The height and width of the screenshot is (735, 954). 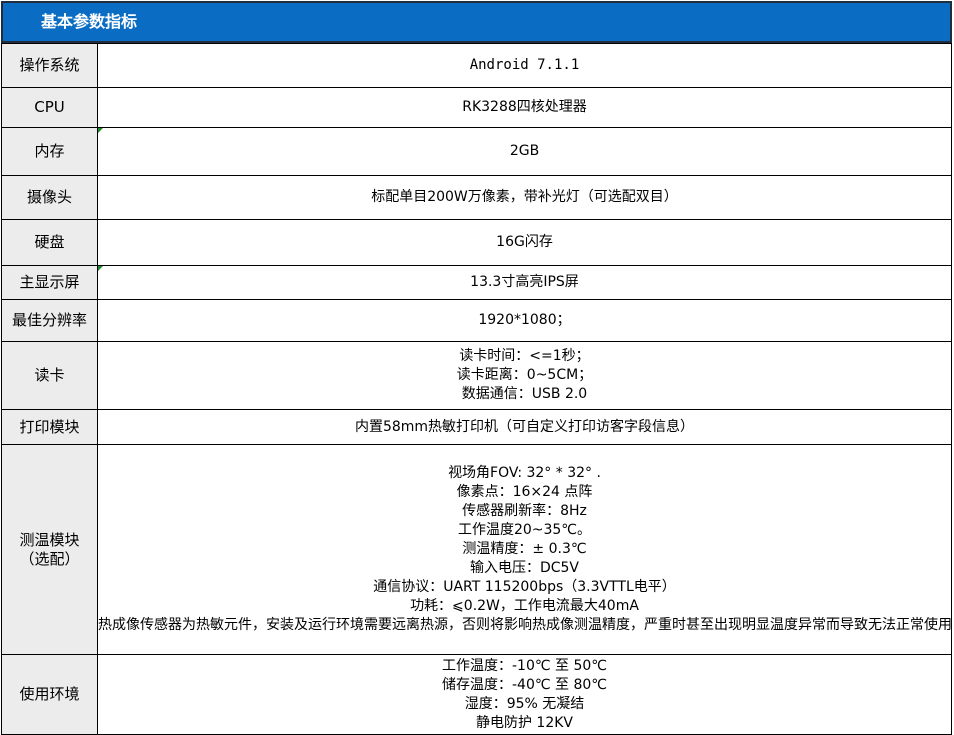 I want to click on value-line: 读卡距离：0~5CM；, so click(x=524, y=375).